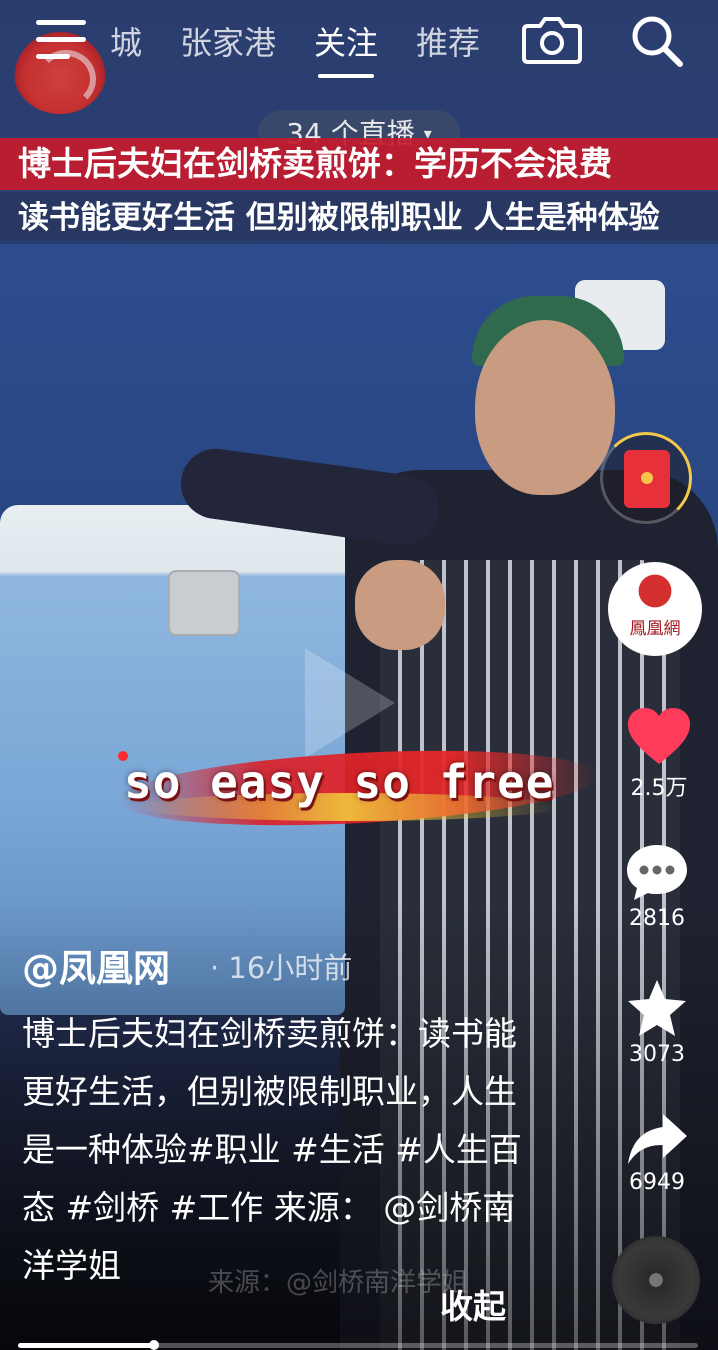 Image resolution: width=718 pixels, height=1350 pixels. Describe the element at coordinates (657, 872) in the screenshot. I see `comment-icon` at that location.